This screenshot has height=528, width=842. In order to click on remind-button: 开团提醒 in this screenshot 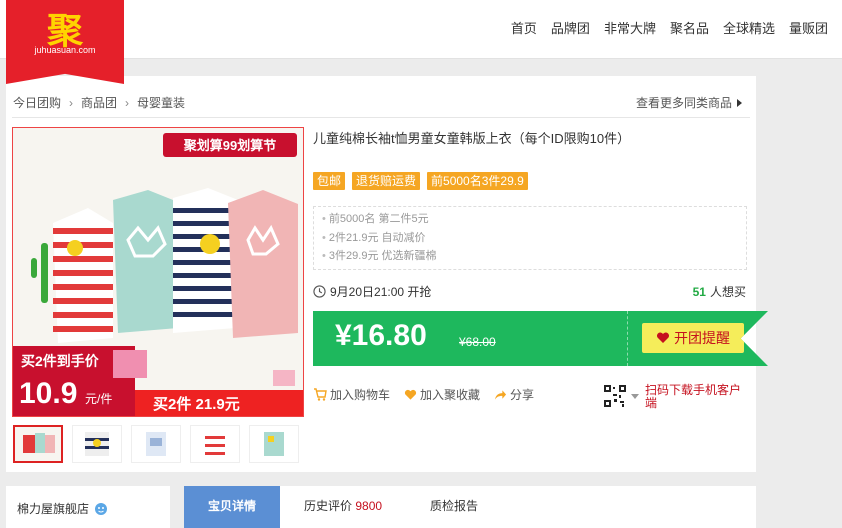, I will do `click(693, 338)`.